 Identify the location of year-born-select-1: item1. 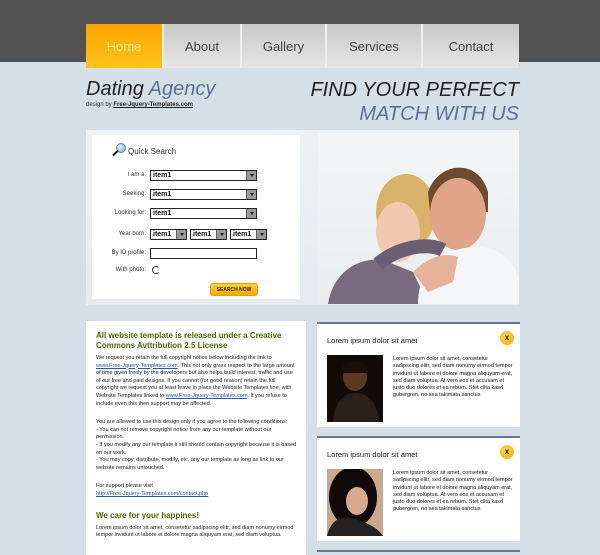
(168, 234).